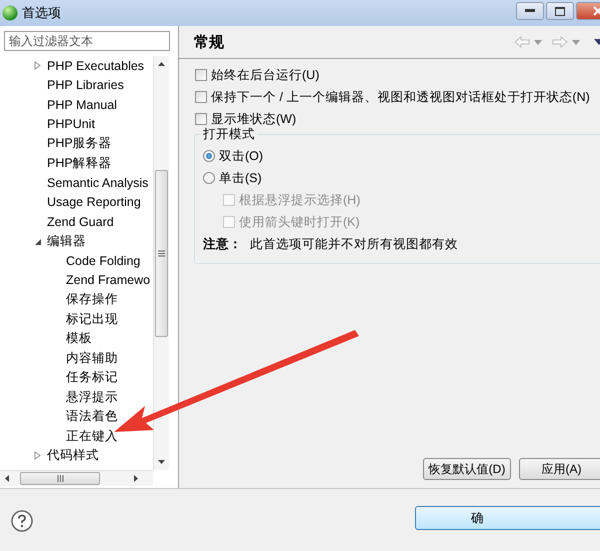 This screenshot has height=551, width=600. What do you see at coordinates (22, 521) in the screenshot?
I see `help-icon` at bounding box center [22, 521].